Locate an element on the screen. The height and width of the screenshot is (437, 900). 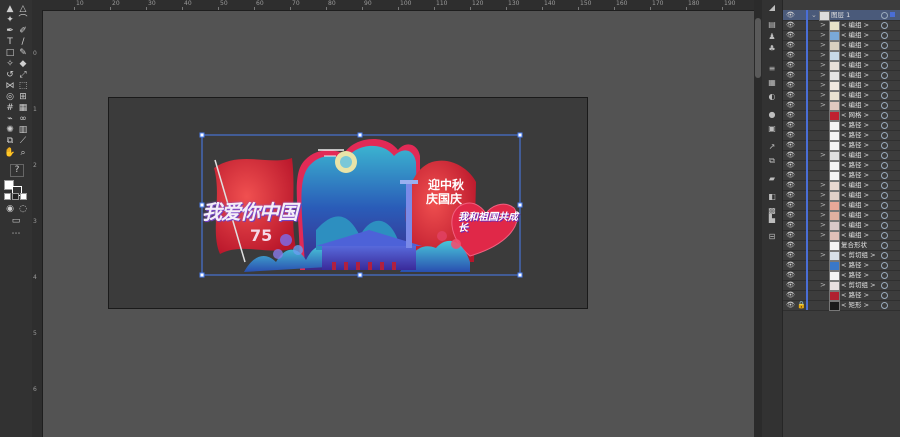
artboards-icon: ⧉ is located at coordinates (772, 161).